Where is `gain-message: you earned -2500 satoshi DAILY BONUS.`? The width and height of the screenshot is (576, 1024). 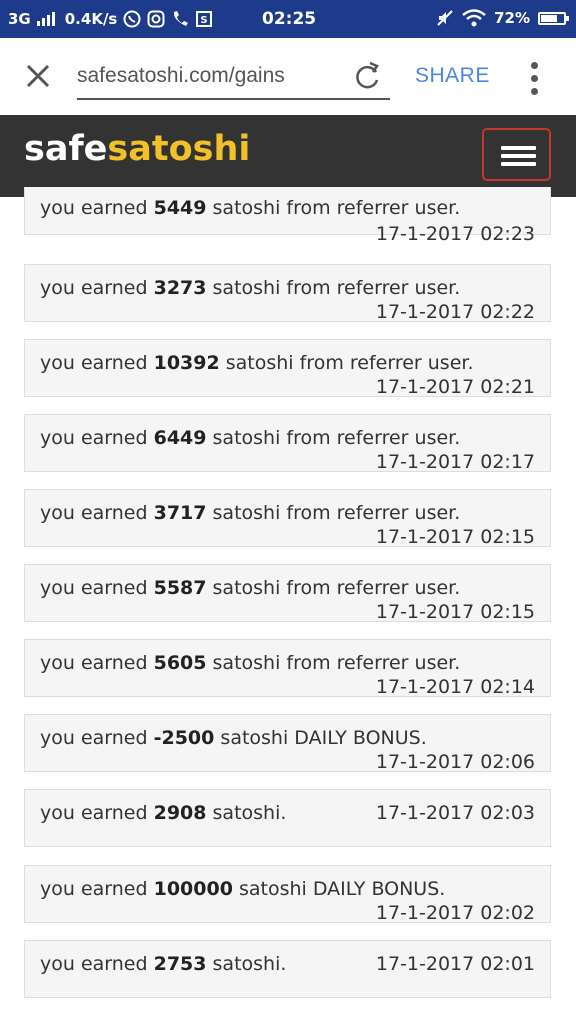
gain-message: you earned -2500 satoshi DAILY BONUS. is located at coordinates (233, 738).